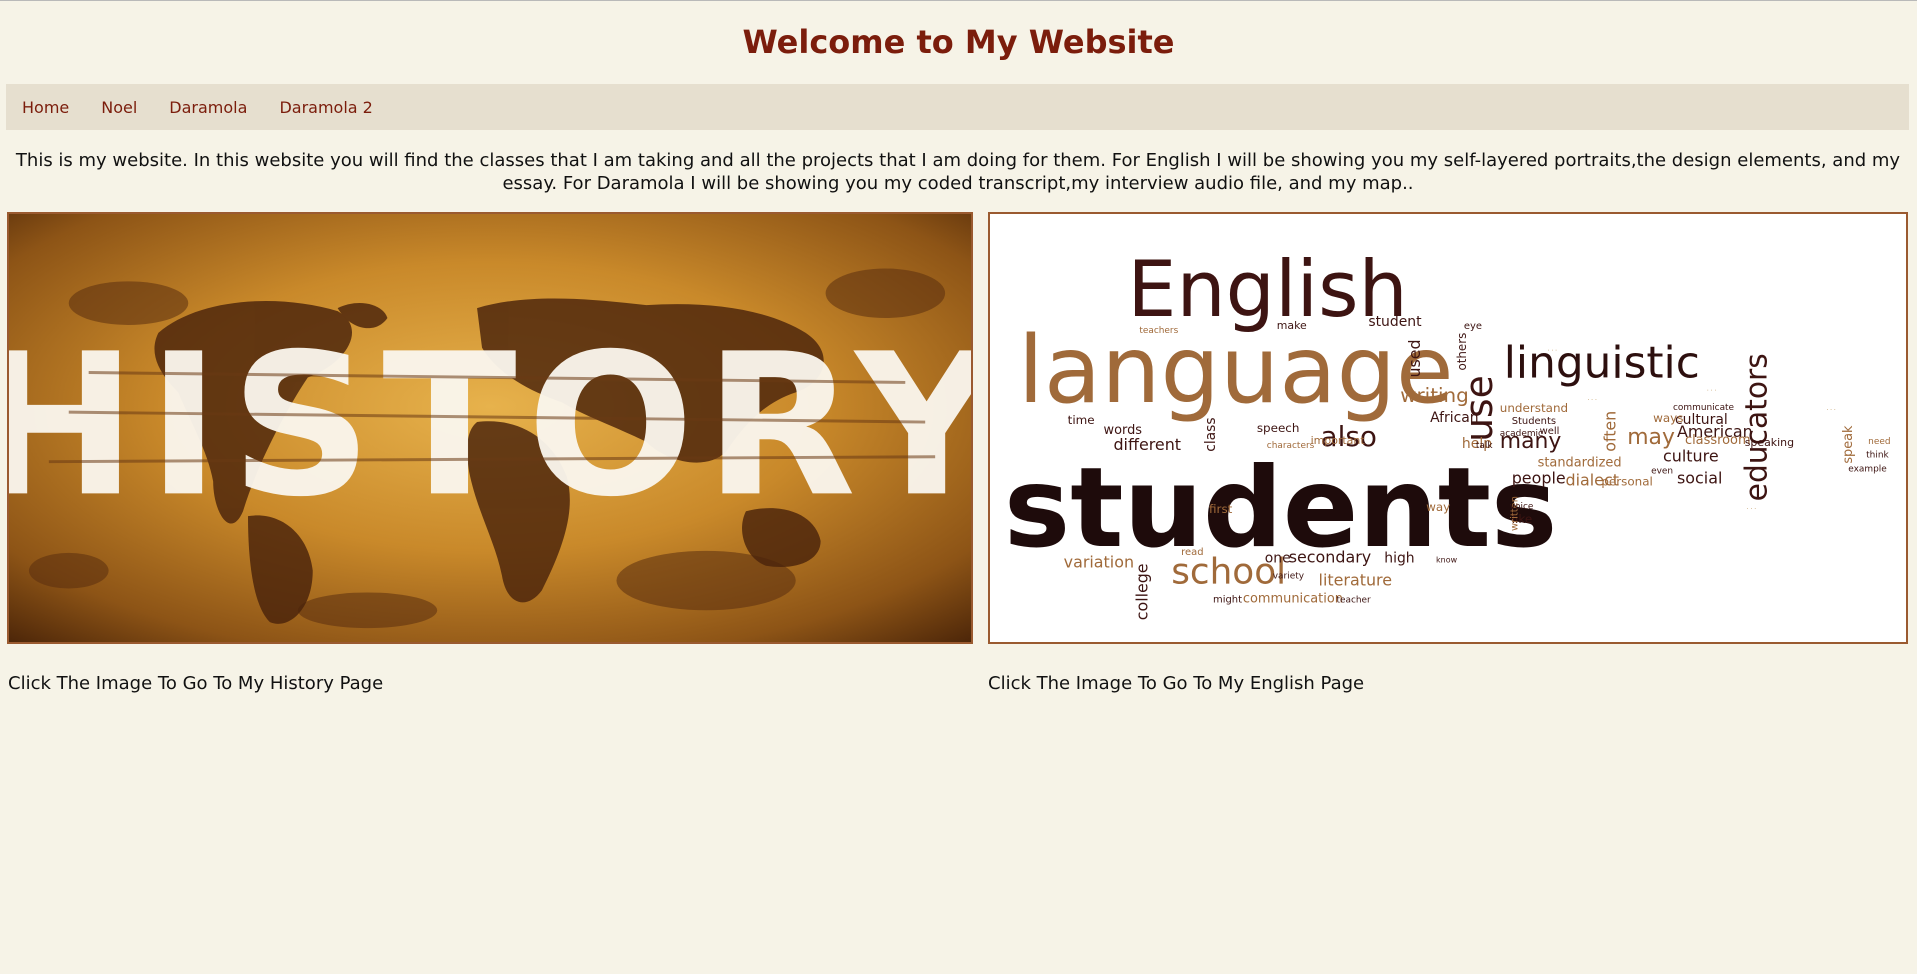 Image resolution: width=1917 pixels, height=974 pixels. What do you see at coordinates (1278, 559) in the screenshot?
I see `word-cloud-word: one` at bounding box center [1278, 559].